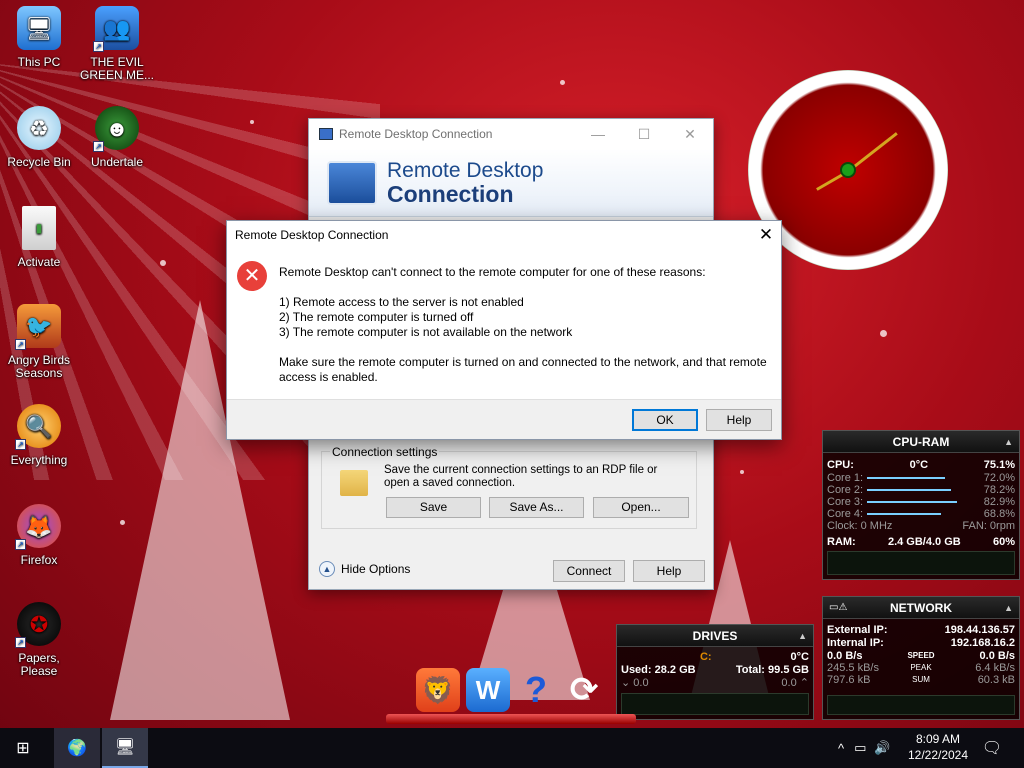 The width and height of the screenshot is (1024, 768). What do you see at coordinates (376, 569) in the screenshot?
I see `hide-options-label: Hide Options` at bounding box center [376, 569].